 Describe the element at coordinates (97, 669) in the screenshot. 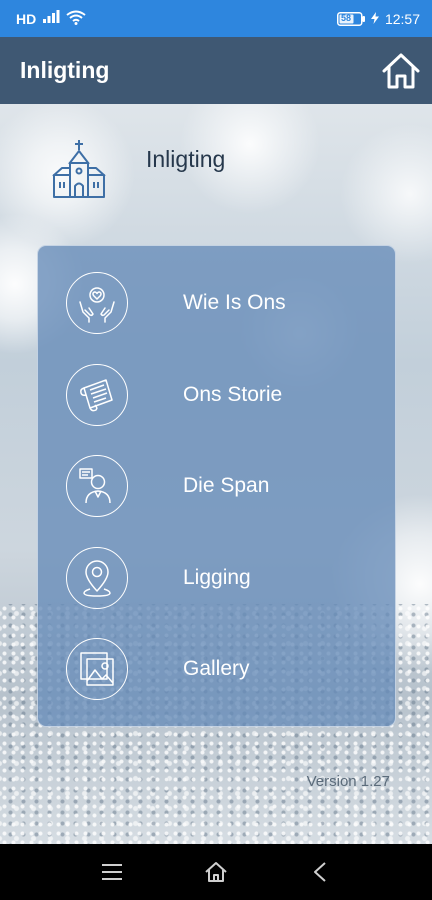

I see `gallery-icon` at that location.